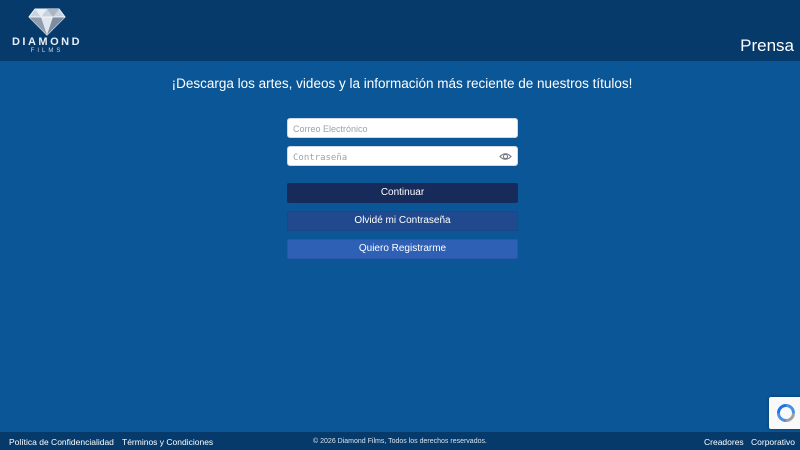 The image size is (800, 450). Describe the element at coordinates (773, 442) in the screenshot. I see `corporate-link: Corporativo` at that location.